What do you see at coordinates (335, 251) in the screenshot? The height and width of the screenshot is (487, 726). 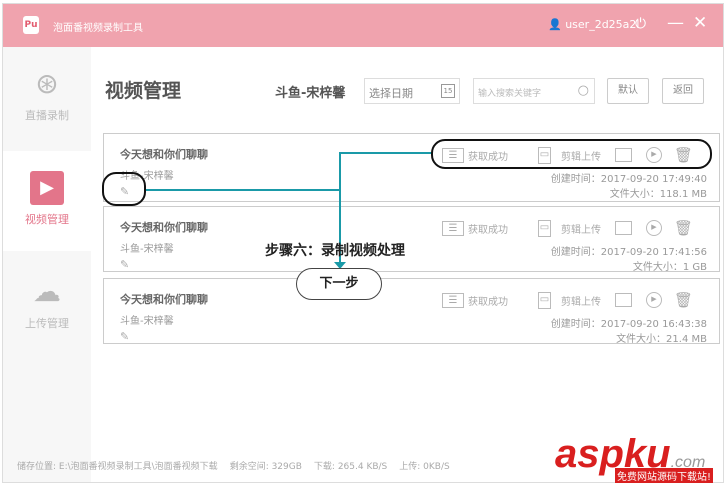 I see `step-annotation: 步骤六：录制视频处理` at bounding box center [335, 251].